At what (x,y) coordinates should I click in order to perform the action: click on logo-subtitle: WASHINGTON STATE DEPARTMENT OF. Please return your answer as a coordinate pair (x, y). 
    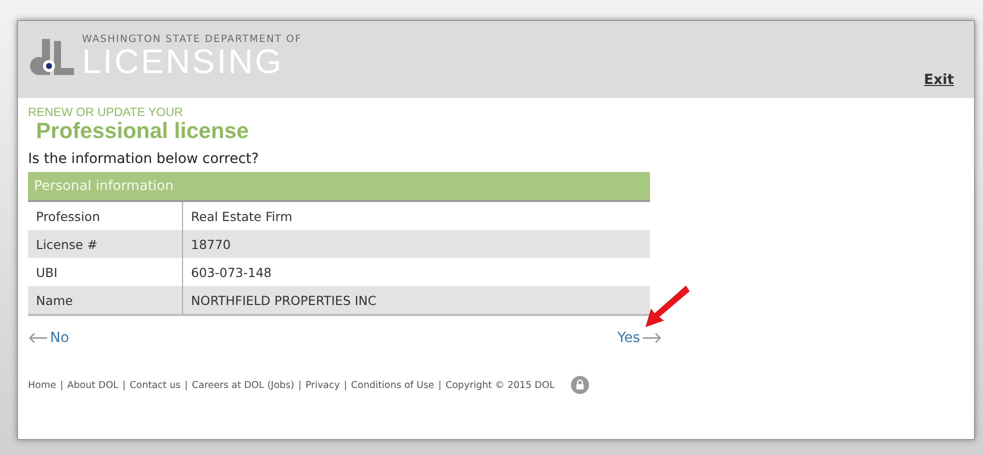
    Looking at the image, I should click on (192, 39).